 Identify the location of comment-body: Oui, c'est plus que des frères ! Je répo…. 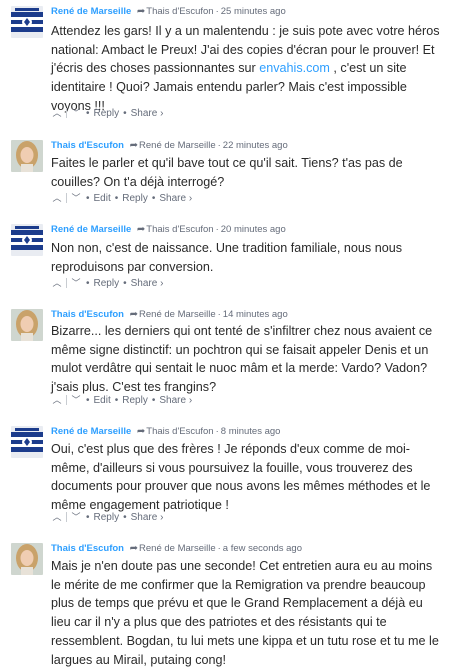
(247, 477).